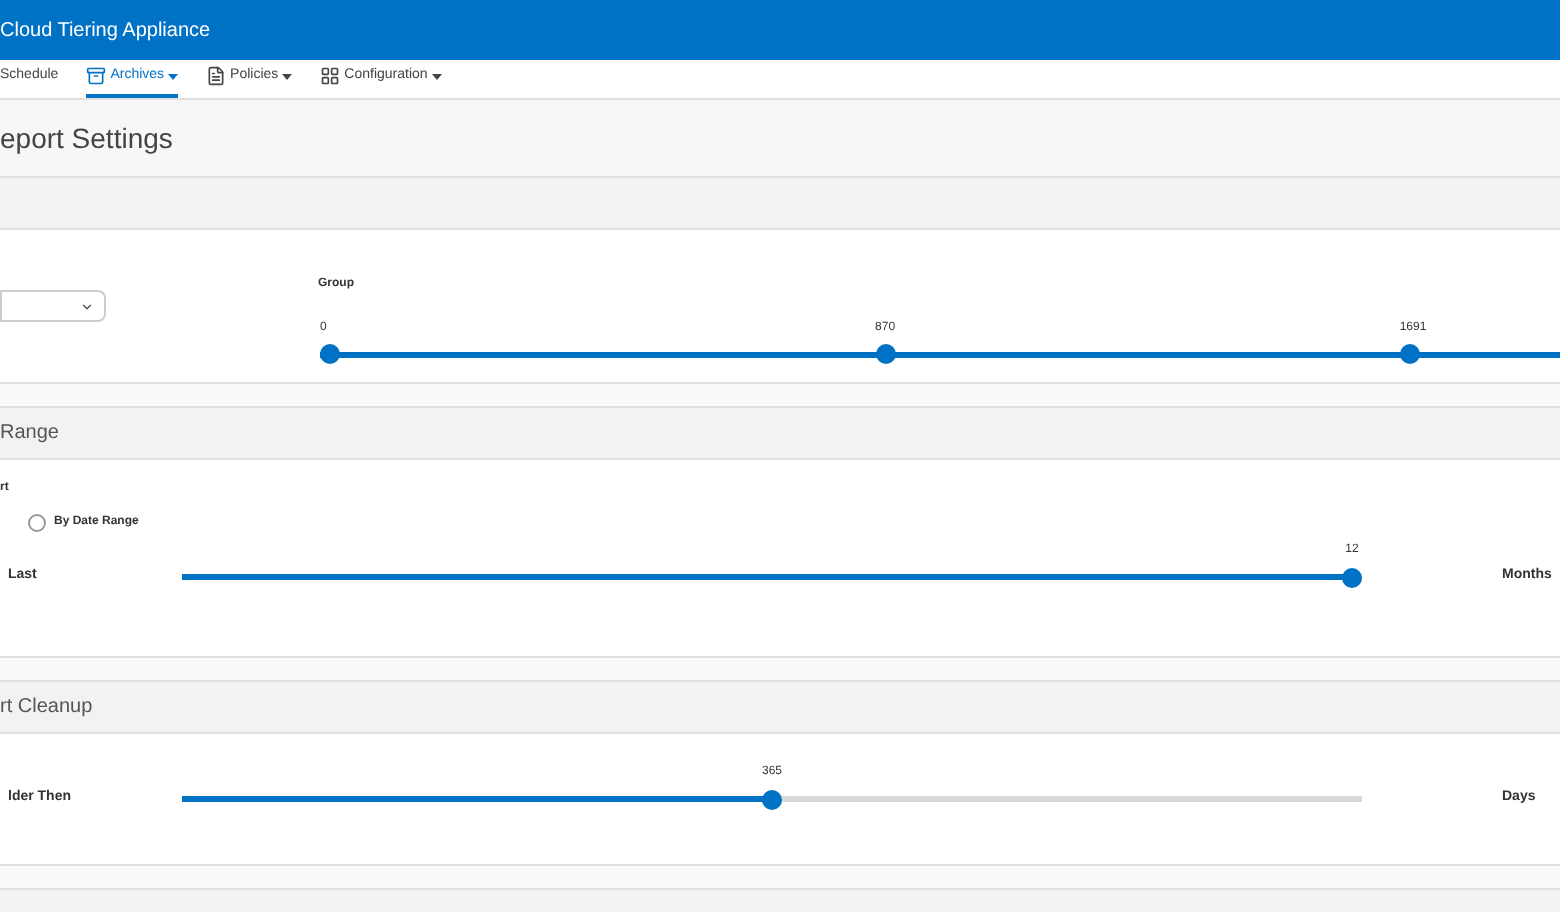 The width and height of the screenshot is (1560, 912). What do you see at coordinates (940, 354) in the screenshot?
I see `slider-track` at bounding box center [940, 354].